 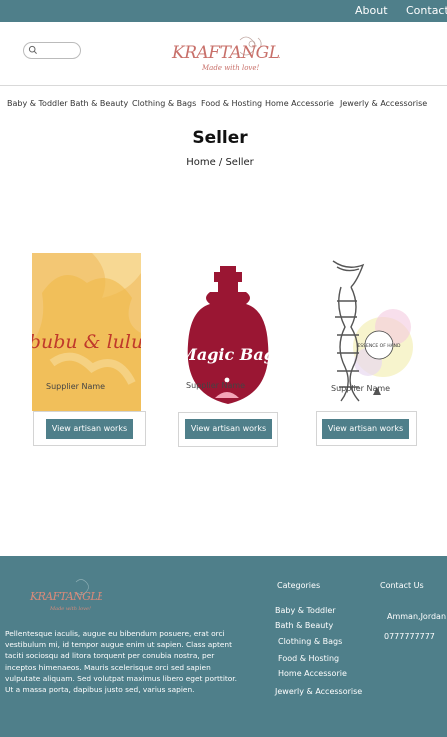 What do you see at coordinates (52, 50) in the screenshot?
I see `search-input` at bounding box center [52, 50].